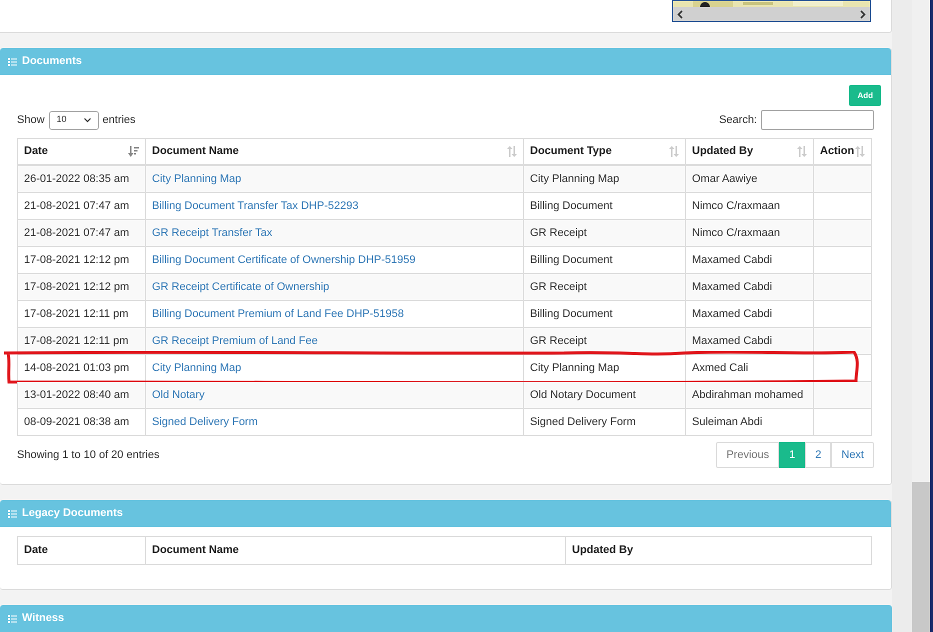  What do you see at coordinates (792, 455) in the screenshot?
I see `page-button: 1` at bounding box center [792, 455].